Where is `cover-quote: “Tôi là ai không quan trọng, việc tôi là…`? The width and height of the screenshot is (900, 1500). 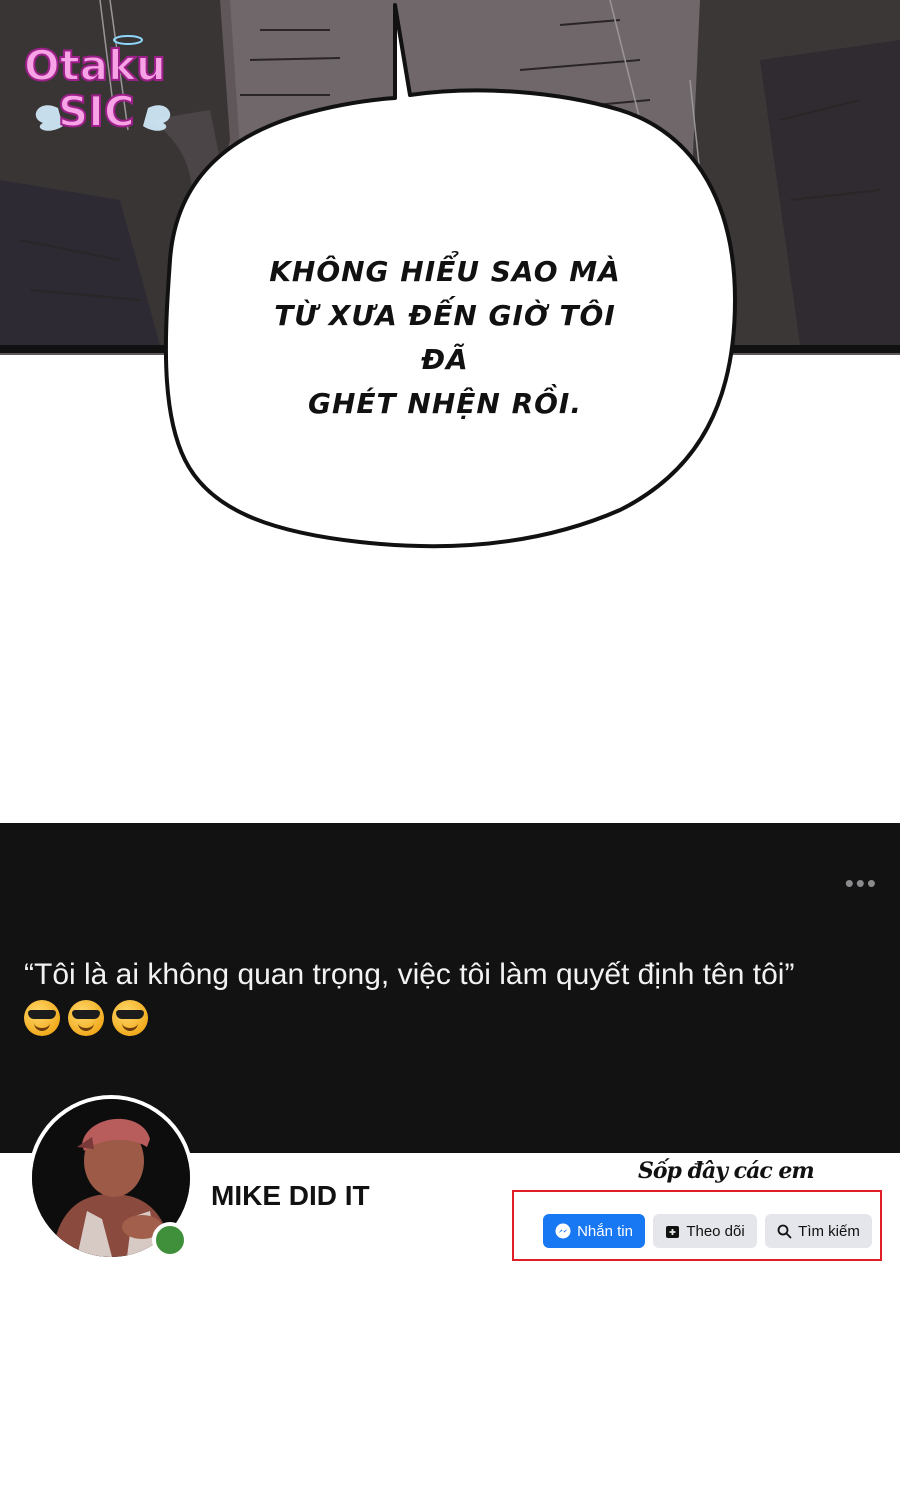
cover-quote: “Tôi là ai không quan trọng, việc tôi là… is located at coordinates (409, 974).